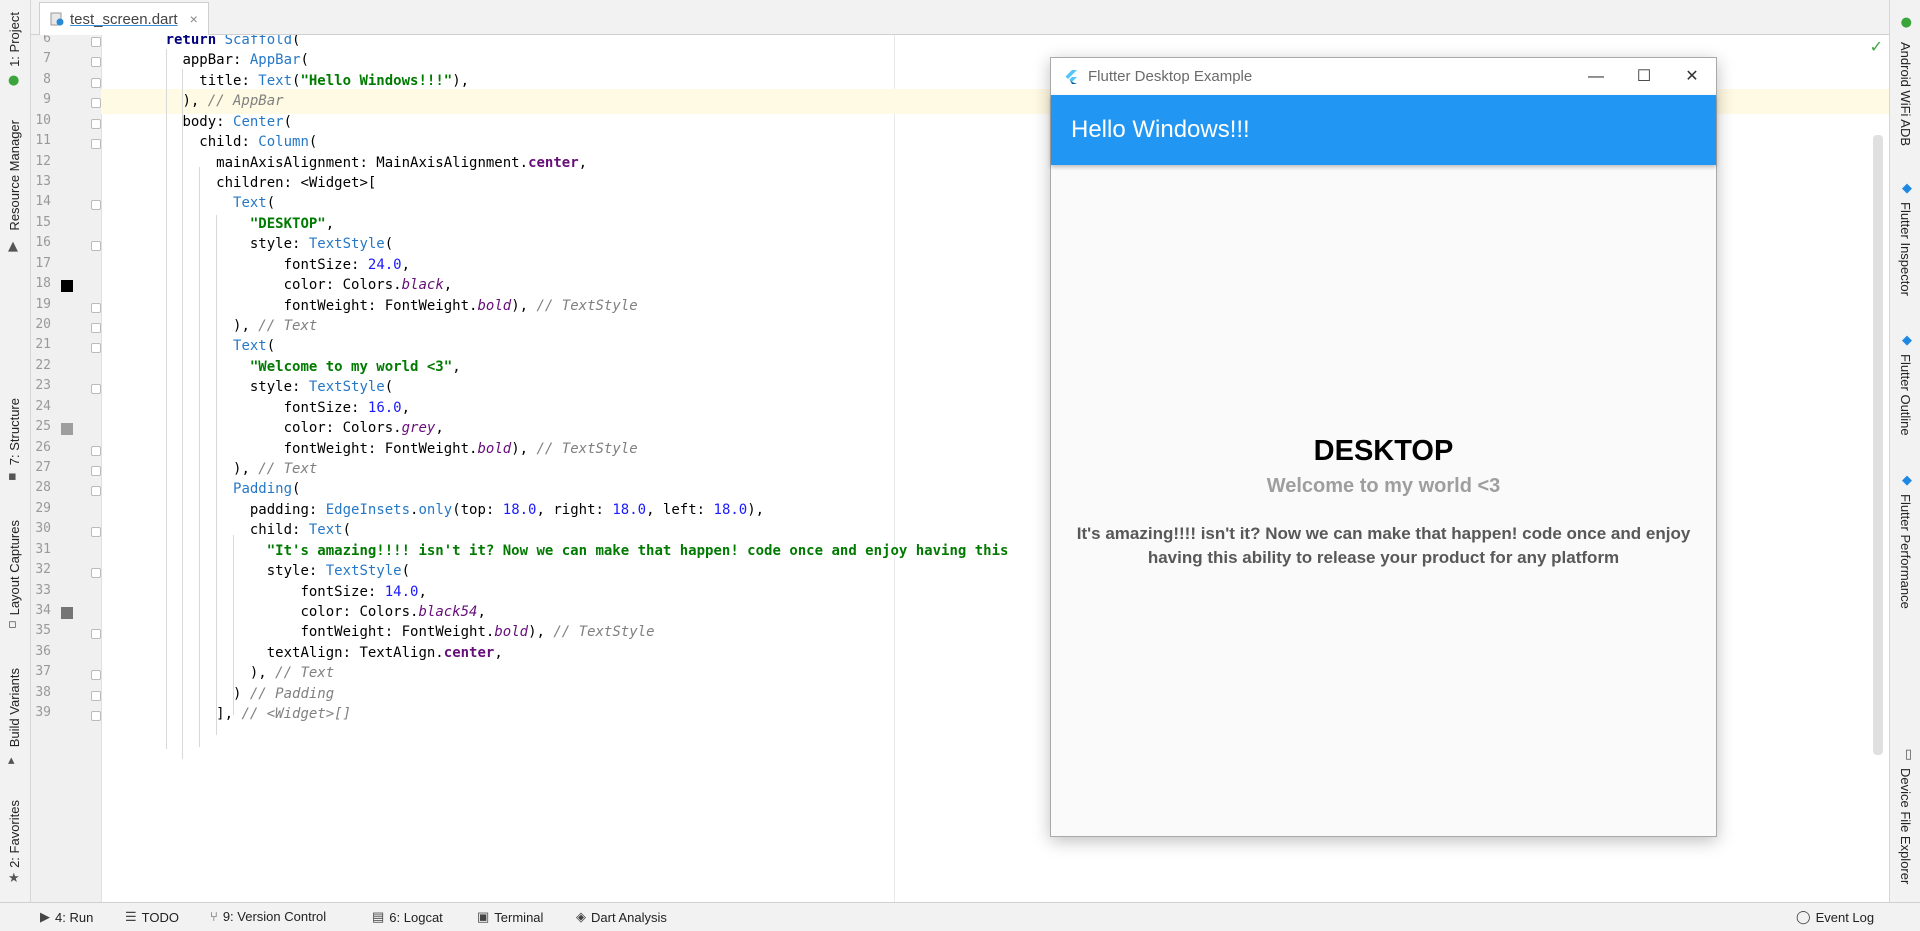 This screenshot has width=1920, height=931. What do you see at coordinates (1905, 551) in the screenshot?
I see `flutter-performance-tool-tab: Flutter Performance` at bounding box center [1905, 551].